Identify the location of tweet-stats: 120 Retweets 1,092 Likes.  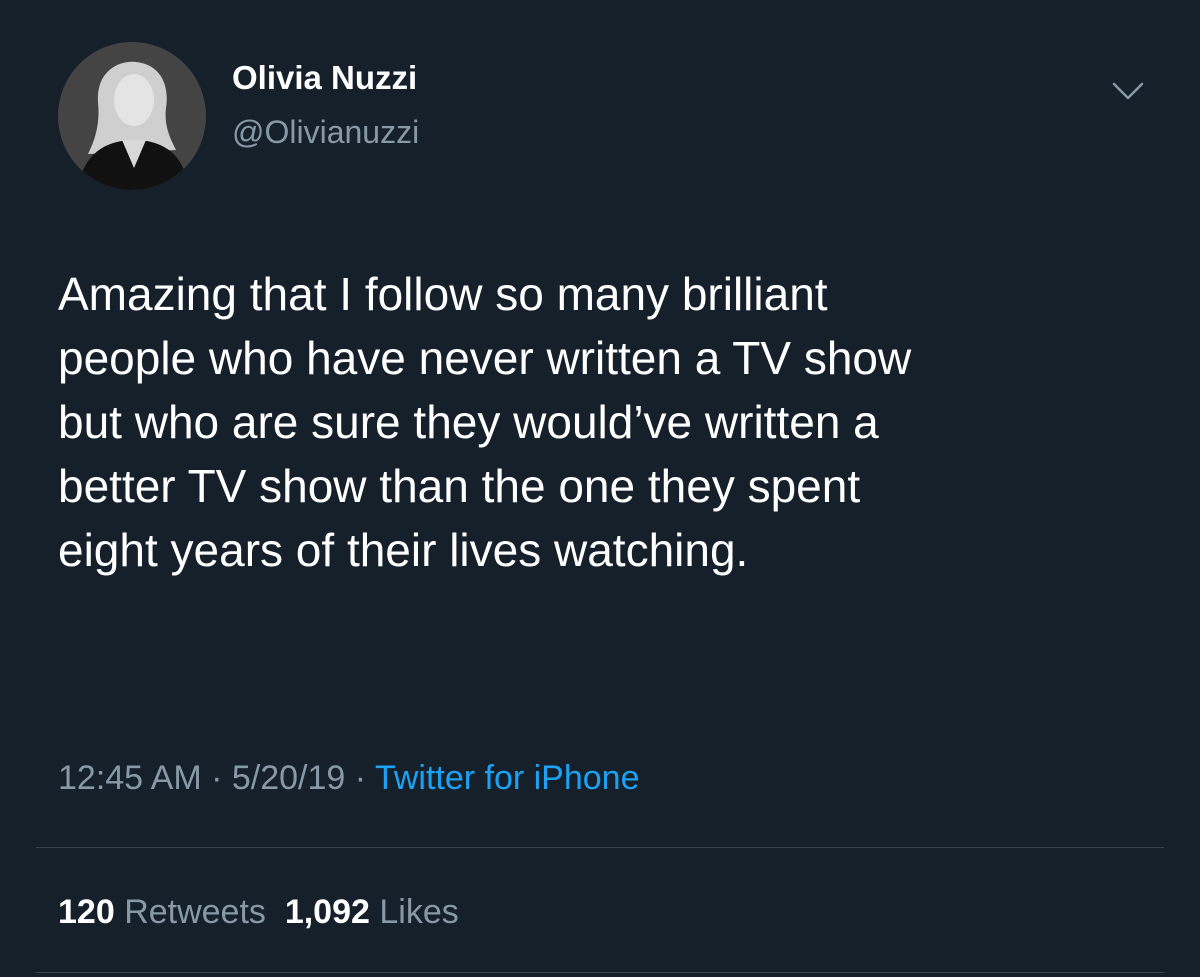
(258, 912).